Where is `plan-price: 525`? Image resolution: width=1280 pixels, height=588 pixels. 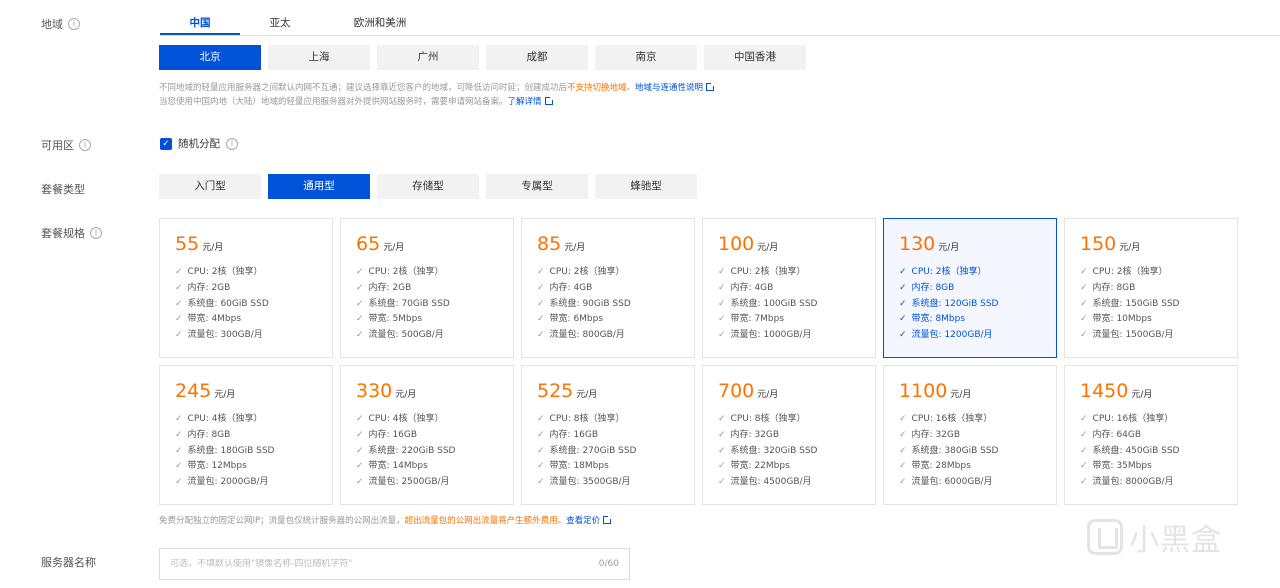 plan-price: 525 is located at coordinates (555, 391).